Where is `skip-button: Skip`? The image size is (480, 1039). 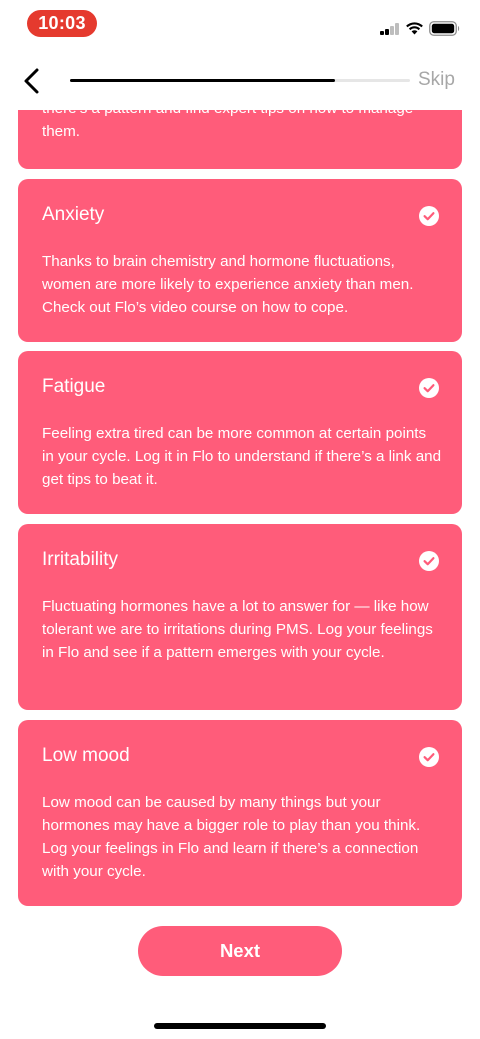 skip-button: Skip is located at coordinates (436, 80).